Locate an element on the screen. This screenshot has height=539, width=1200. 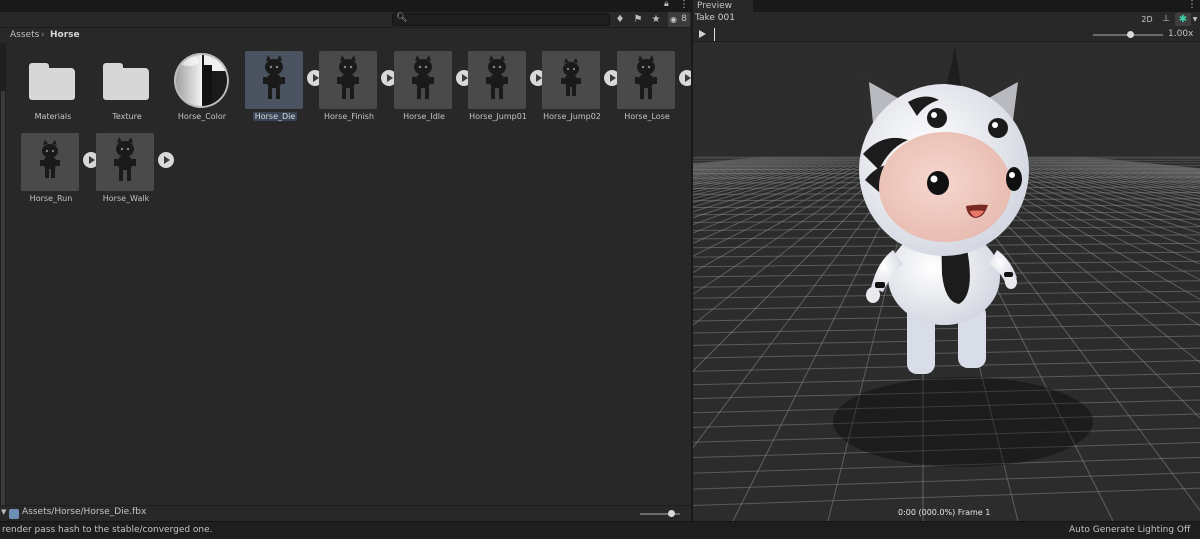
frame-info: 0:00 (000.0%) Frame 1 is located at coordinates (944, 512).